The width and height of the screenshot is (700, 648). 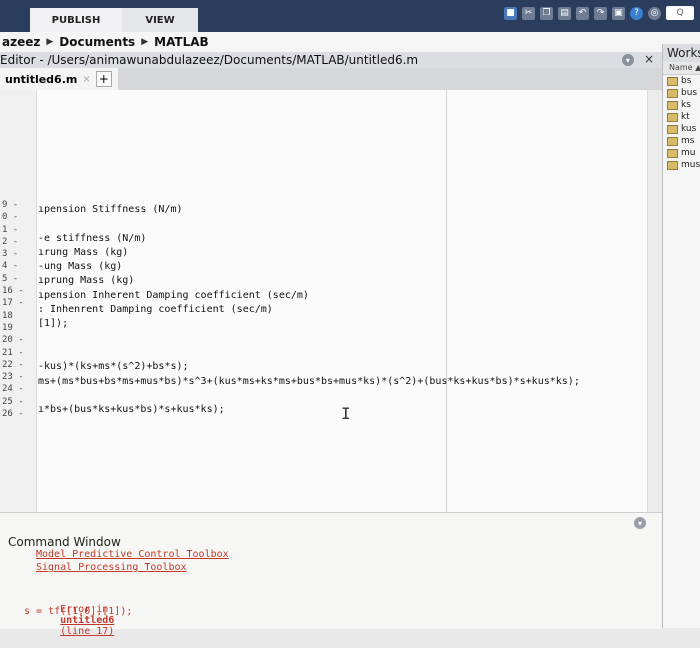 What do you see at coordinates (546, 13) in the screenshot?
I see `copy-icon: ❐` at bounding box center [546, 13].